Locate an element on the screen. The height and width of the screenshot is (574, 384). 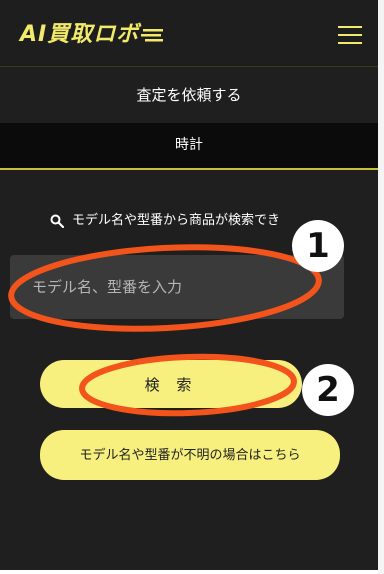
search-hint: モデル名や型番から商品が検索でき is located at coordinates (195, 221).